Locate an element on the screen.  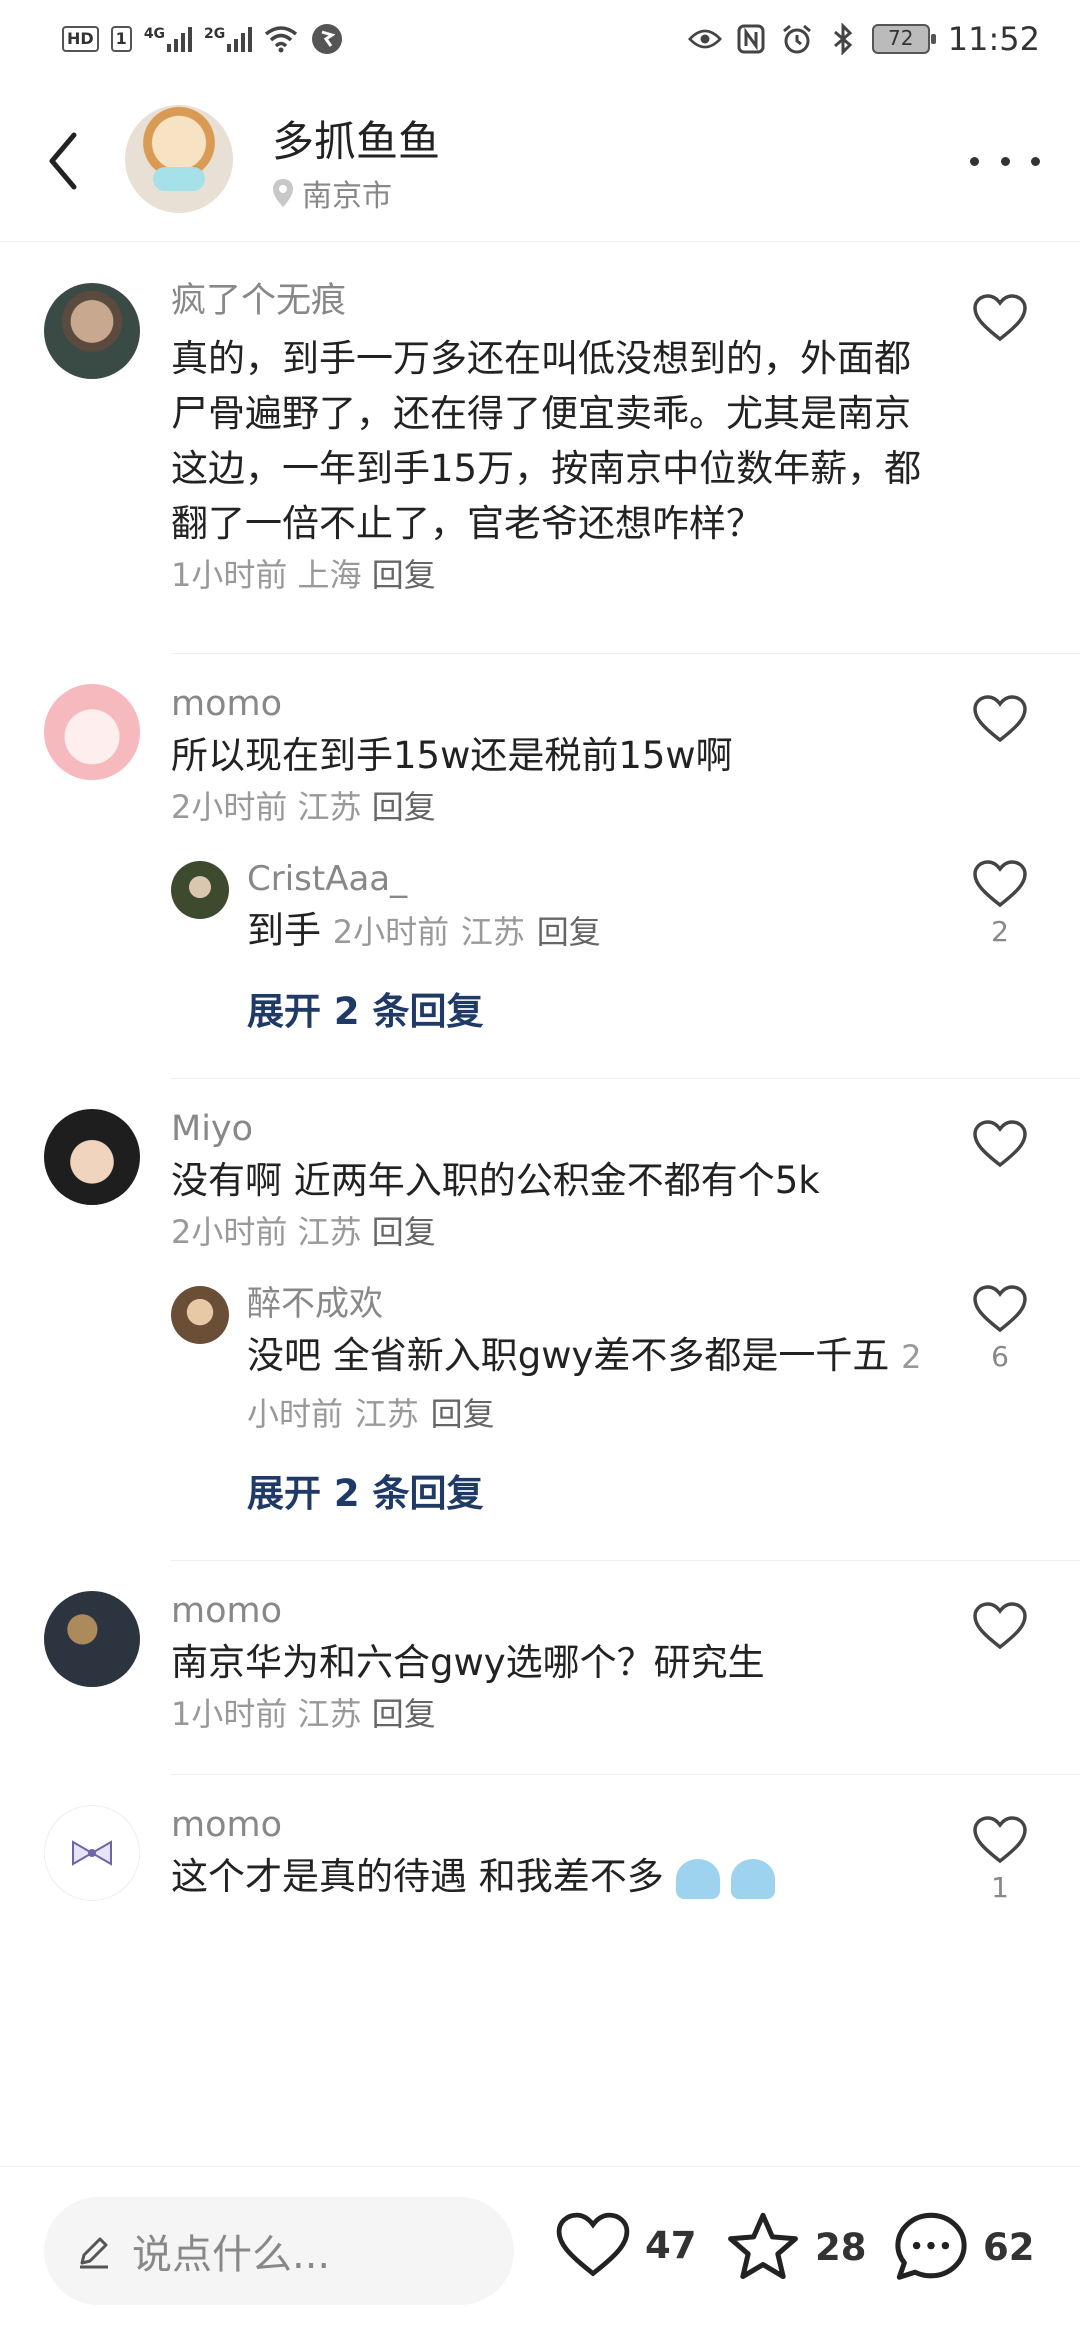
signal-icon: 4G is located at coordinates (168, 39).